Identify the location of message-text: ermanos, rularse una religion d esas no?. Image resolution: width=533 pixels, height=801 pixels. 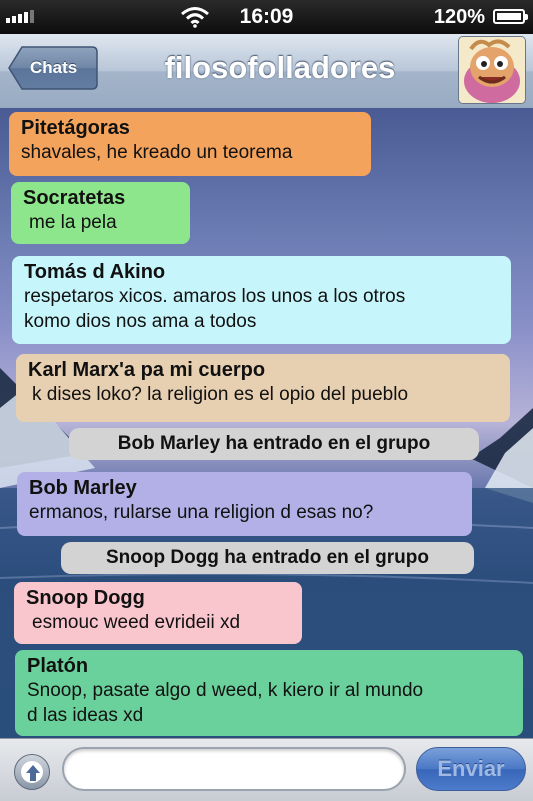
(201, 512).